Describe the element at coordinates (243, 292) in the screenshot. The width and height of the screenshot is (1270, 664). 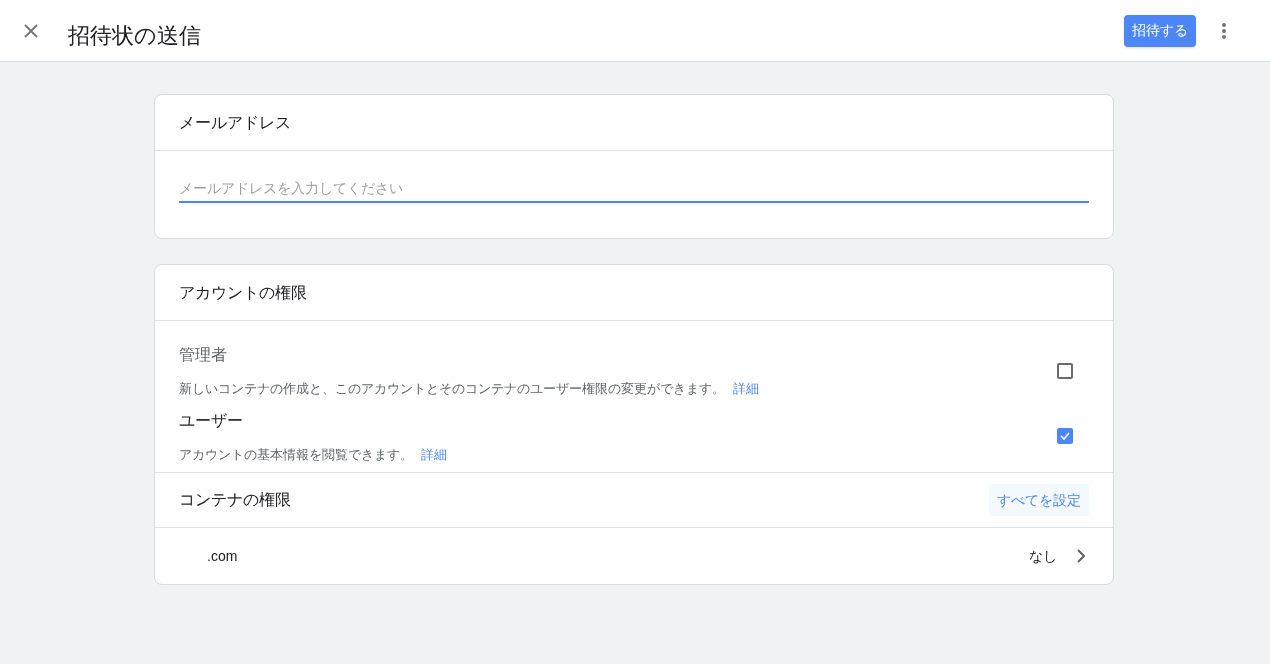
I see `section-title: アカウントの権限` at that location.